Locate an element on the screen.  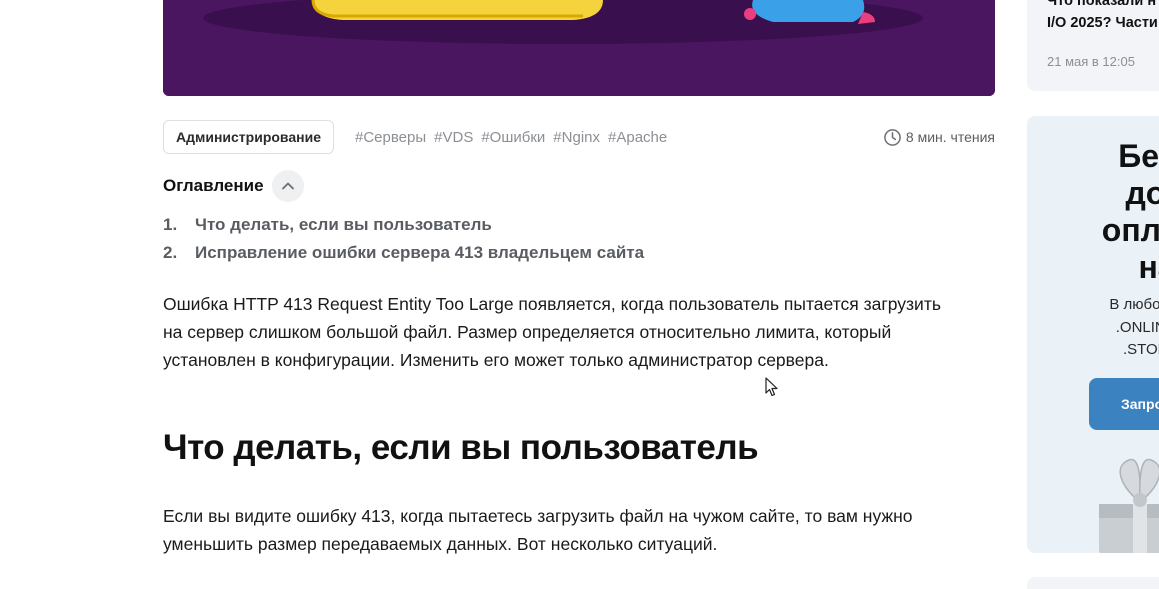
promo-text-line: .ONLINE, .S is located at coordinates (1137, 327).